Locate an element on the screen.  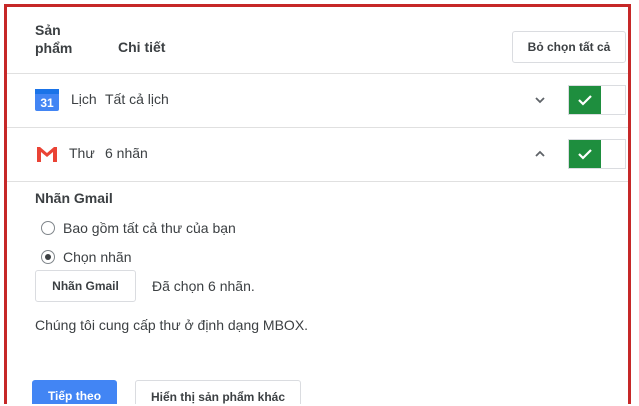
column-header-product: Sản phẩm is located at coordinates (54, 39).